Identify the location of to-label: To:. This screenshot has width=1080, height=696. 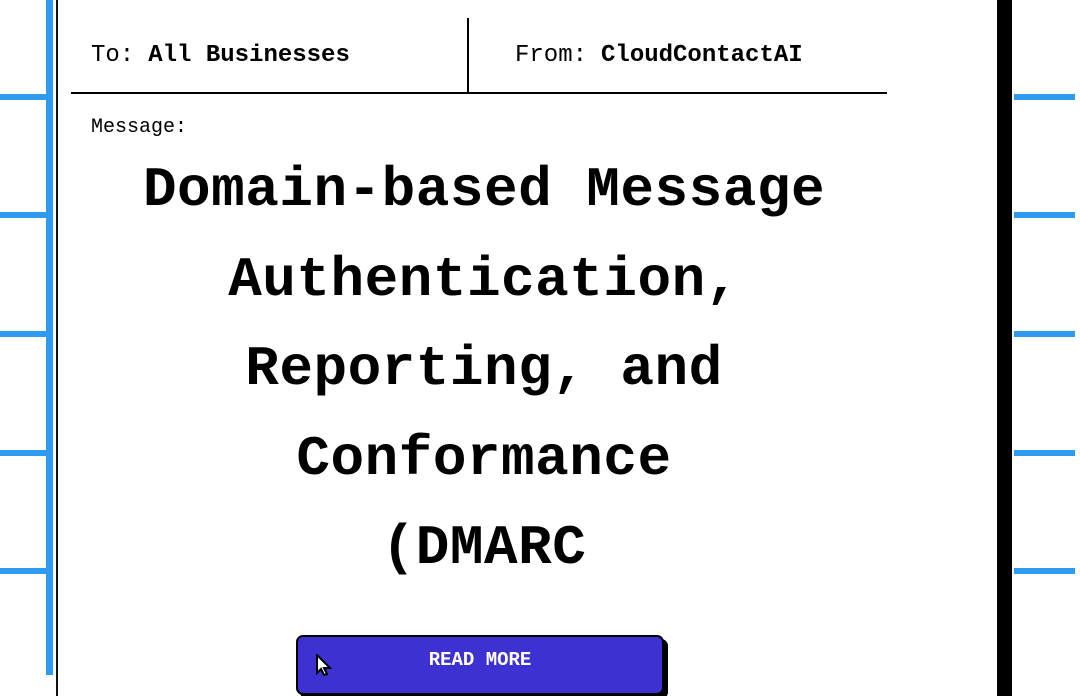
(113, 55).